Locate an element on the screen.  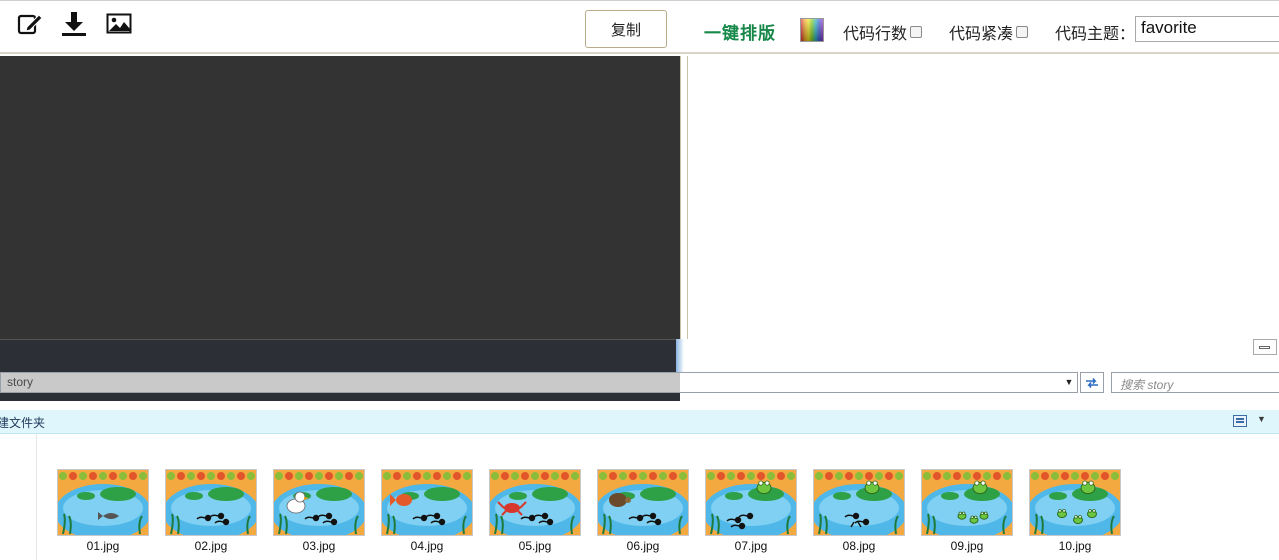
view-dropdown-icon: ▼ is located at coordinates (1261, 419).